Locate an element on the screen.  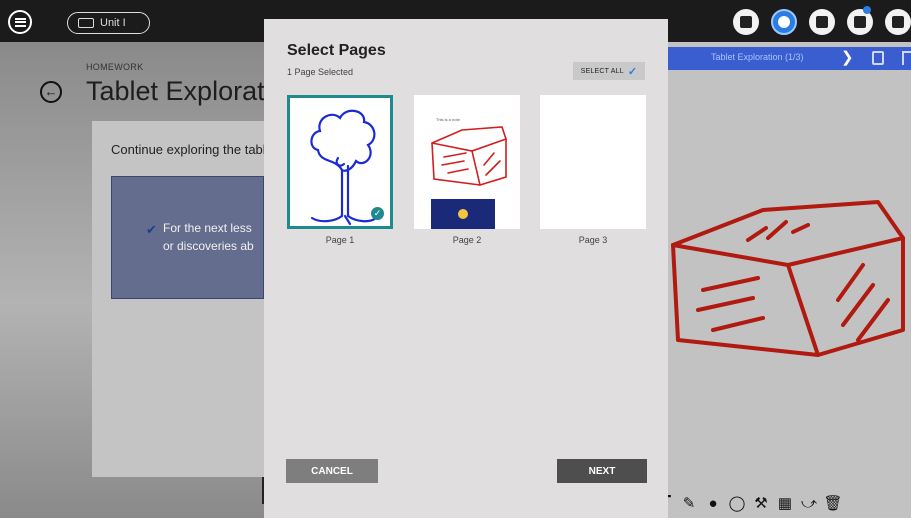
checkmark-icon: ✓ is located at coordinates (632, 71).